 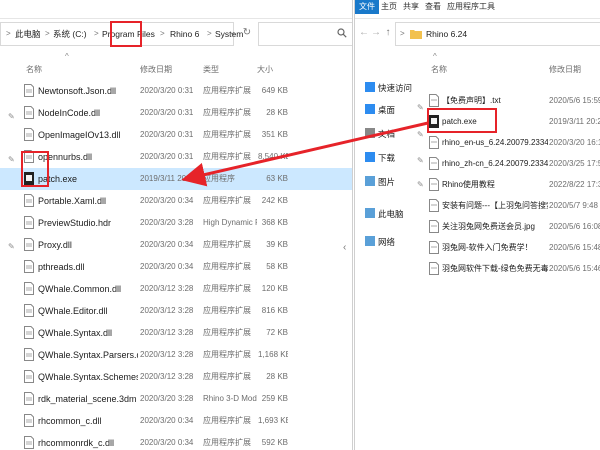 I want to click on file-date: 2019/3/11 20:21, so click(x=574, y=121).